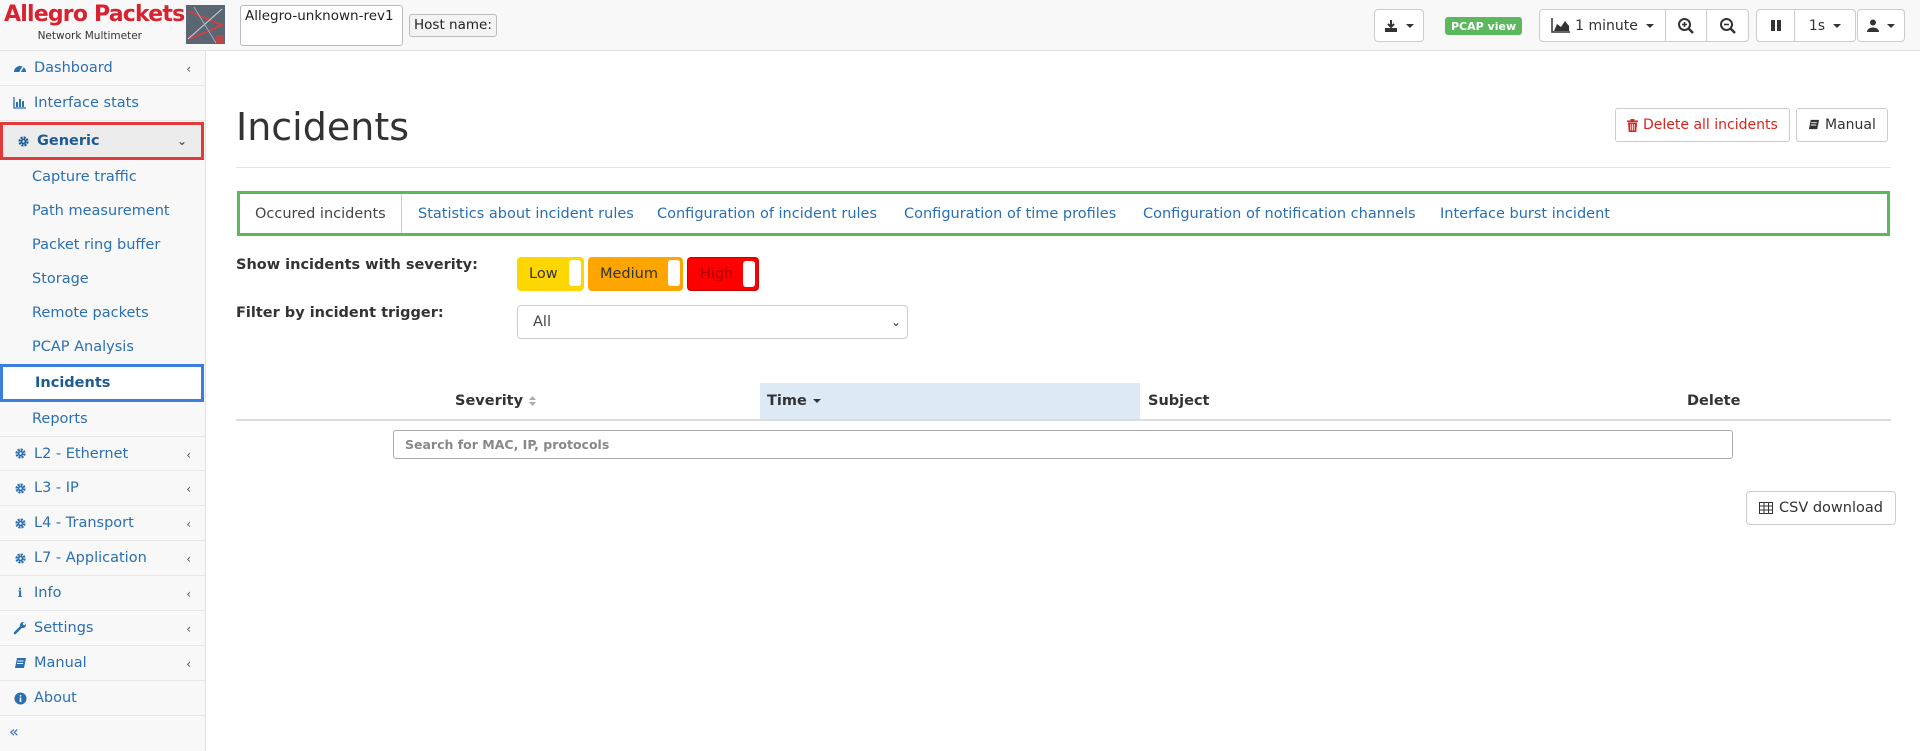 Image resolution: width=1920 pixels, height=751 pixels. I want to click on sidebar-item-storage: Storage, so click(102, 279).